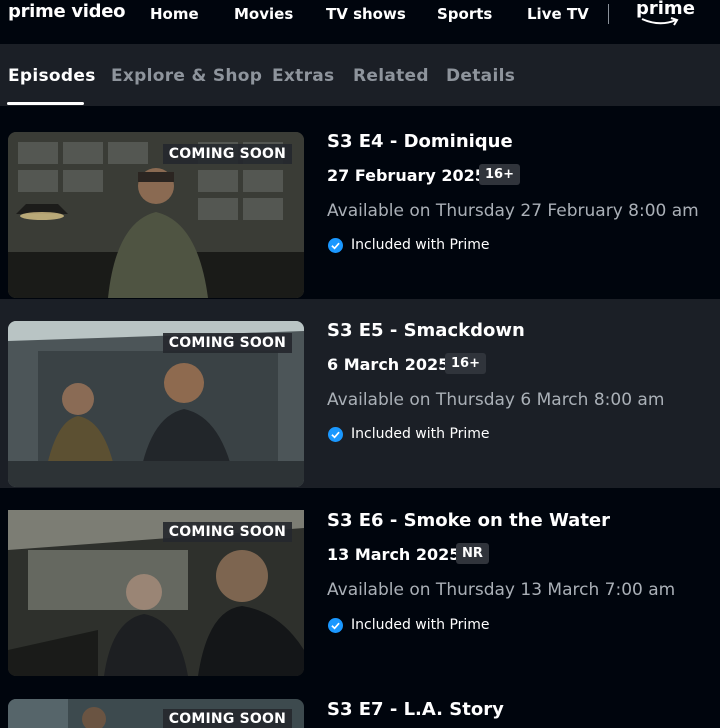  I want to click on maturity-rating-badge: NR, so click(472, 553).